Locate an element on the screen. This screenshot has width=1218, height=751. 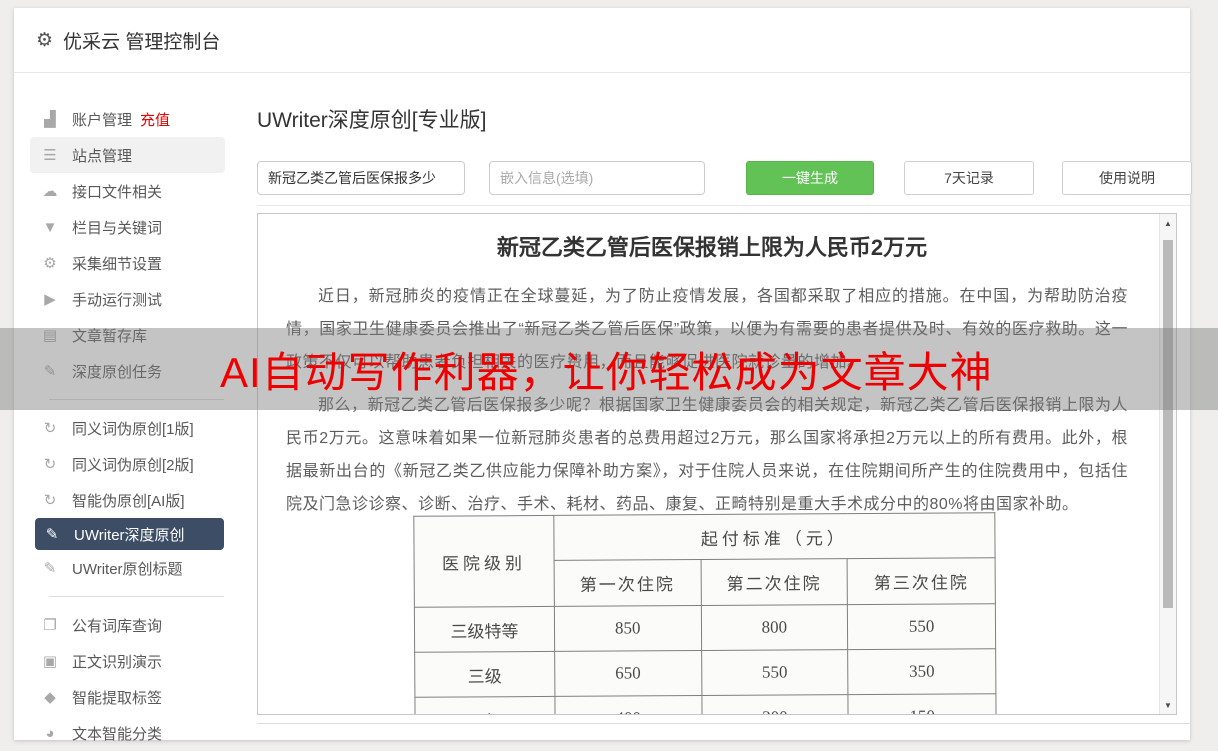
sidebar-item-play-circle-normal: ▶ 手动运行测试 is located at coordinates (134, 299).